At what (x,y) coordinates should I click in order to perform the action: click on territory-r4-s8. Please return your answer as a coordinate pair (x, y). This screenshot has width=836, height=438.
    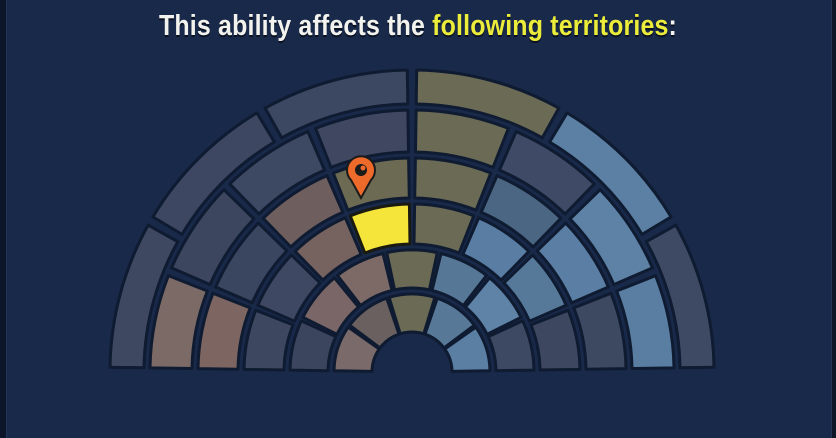
    Looking at the image, I should click on (600, 331).